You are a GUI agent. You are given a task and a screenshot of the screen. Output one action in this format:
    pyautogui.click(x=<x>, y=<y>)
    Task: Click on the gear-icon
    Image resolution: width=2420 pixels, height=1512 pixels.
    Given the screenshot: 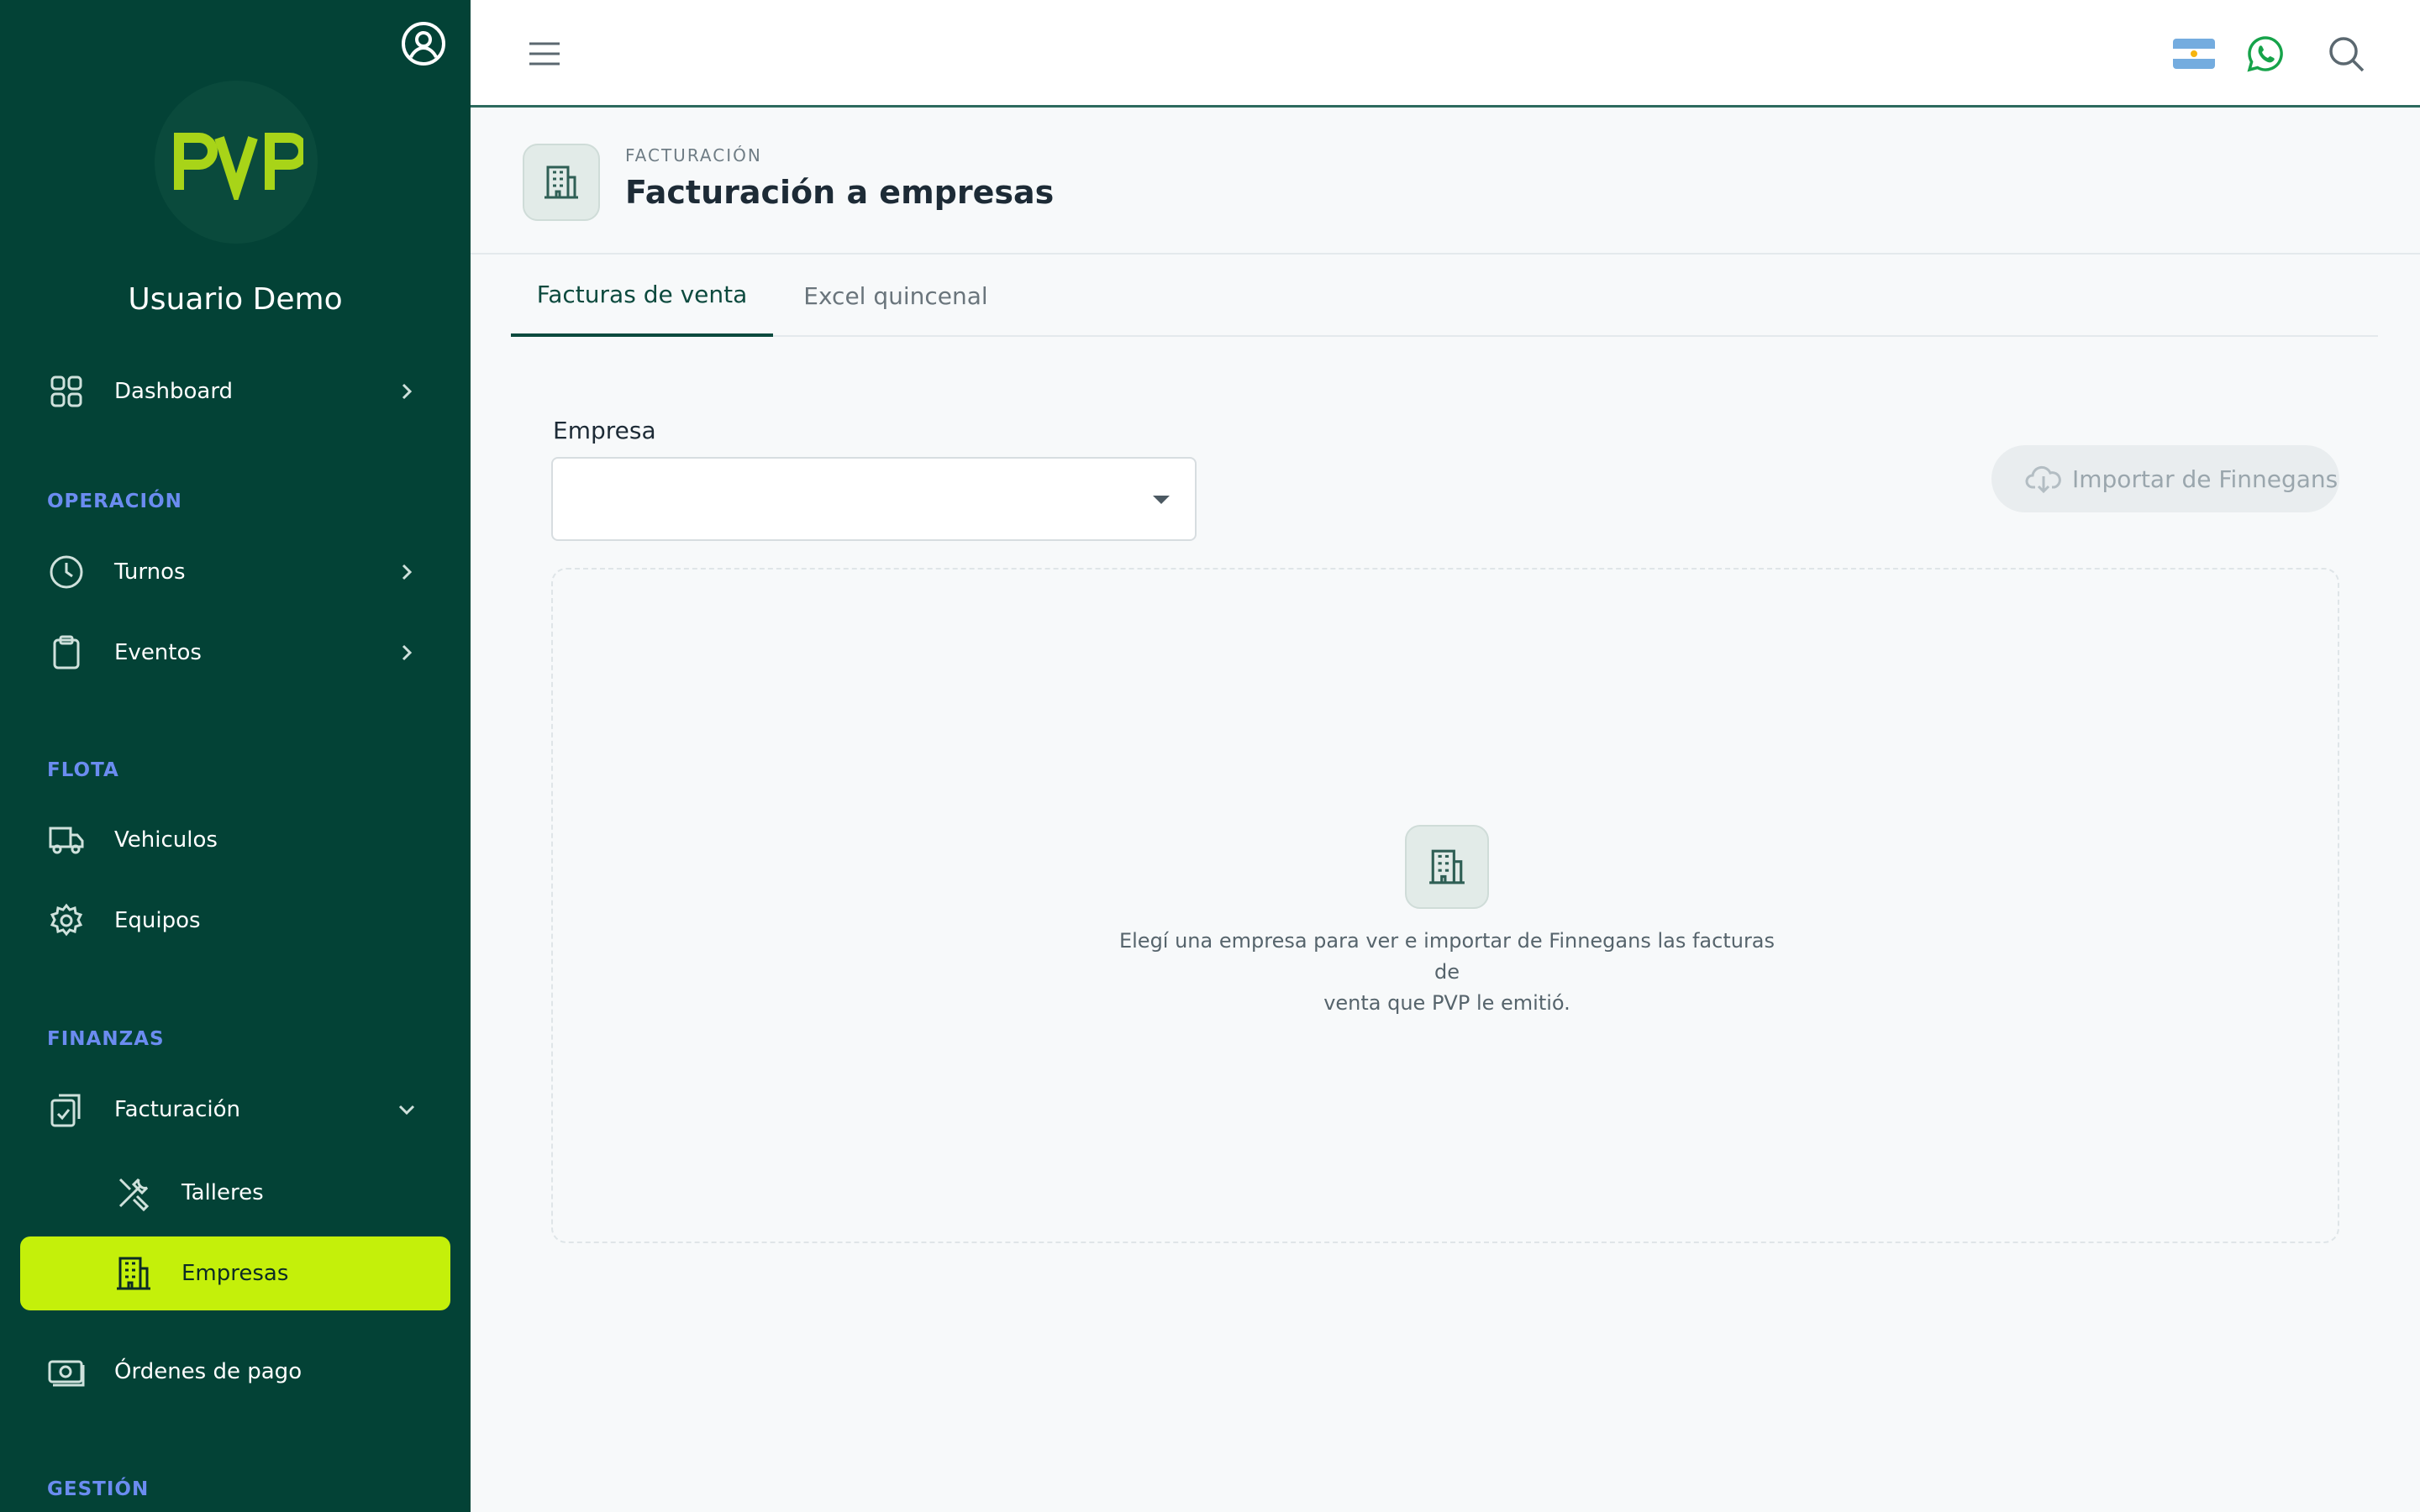 What is the action you would take?
    pyautogui.click(x=66, y=920)
    